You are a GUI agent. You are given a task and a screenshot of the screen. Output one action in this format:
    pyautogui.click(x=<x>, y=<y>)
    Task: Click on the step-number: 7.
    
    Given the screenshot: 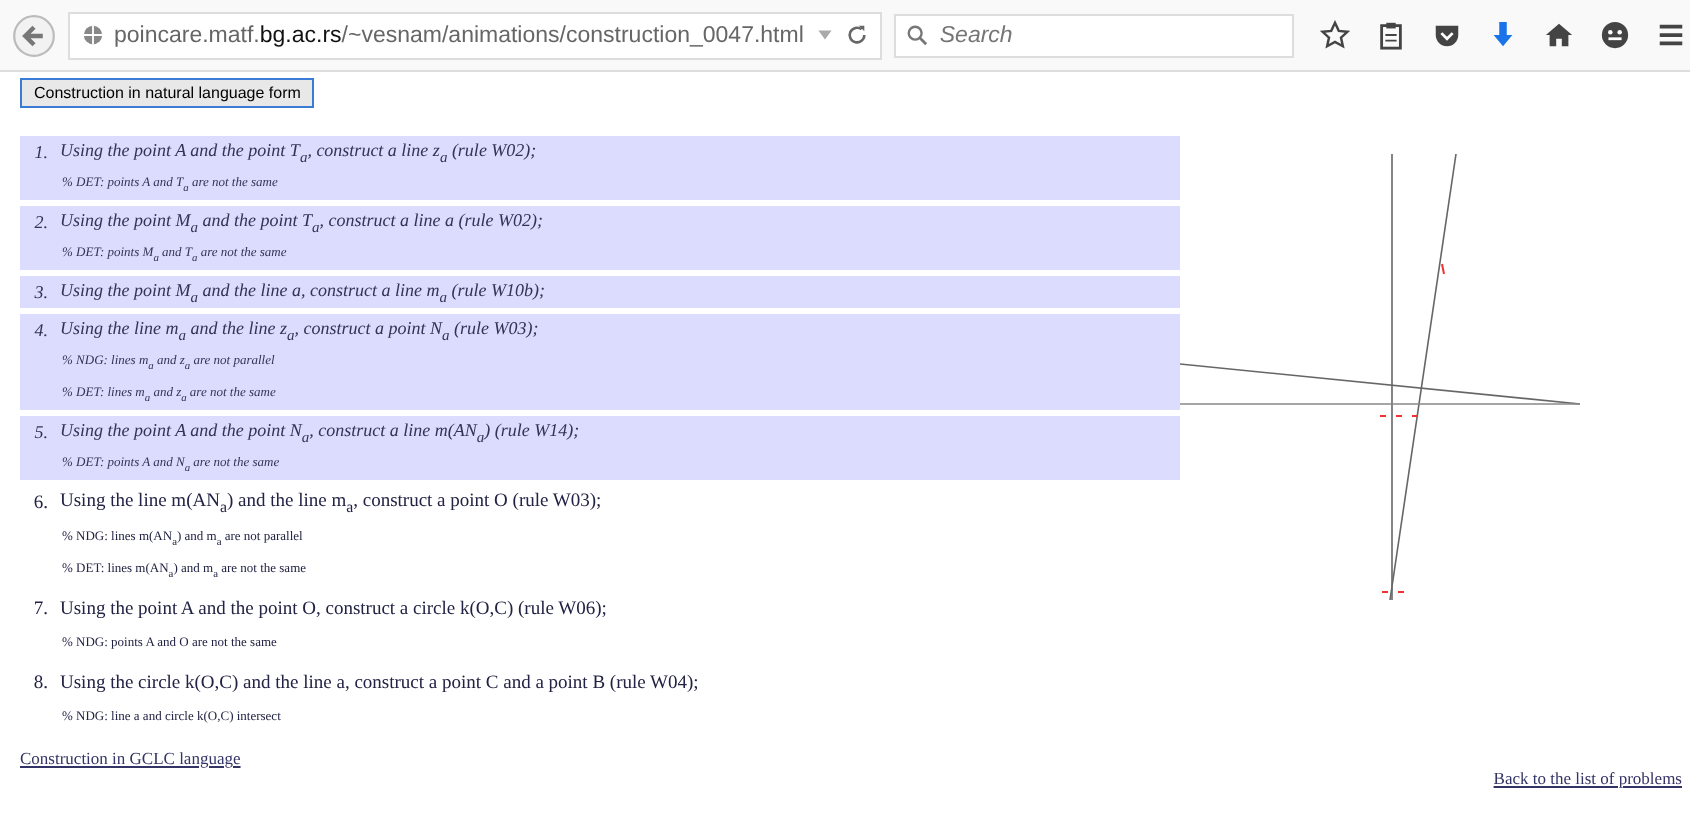 What is the action you would take?
    pyautogui.click(x=39, y=610)
    